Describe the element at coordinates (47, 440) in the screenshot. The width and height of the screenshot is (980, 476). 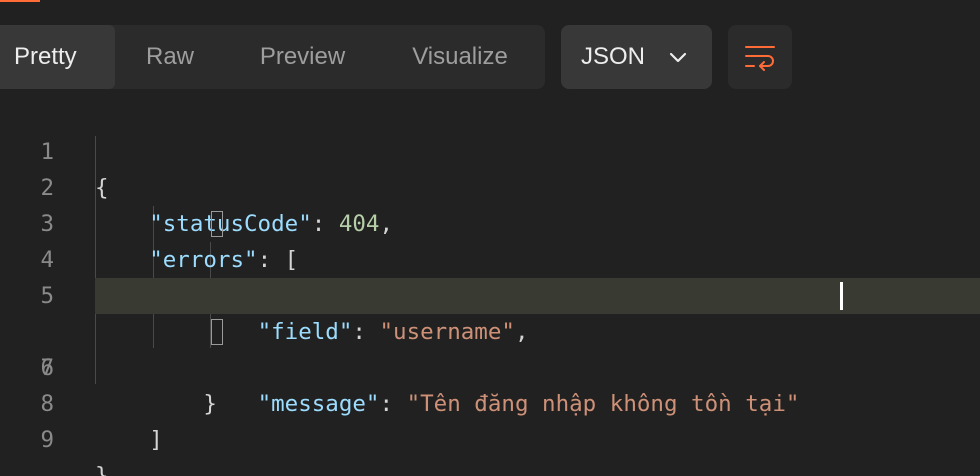
I see `line-number: 9` at that location.